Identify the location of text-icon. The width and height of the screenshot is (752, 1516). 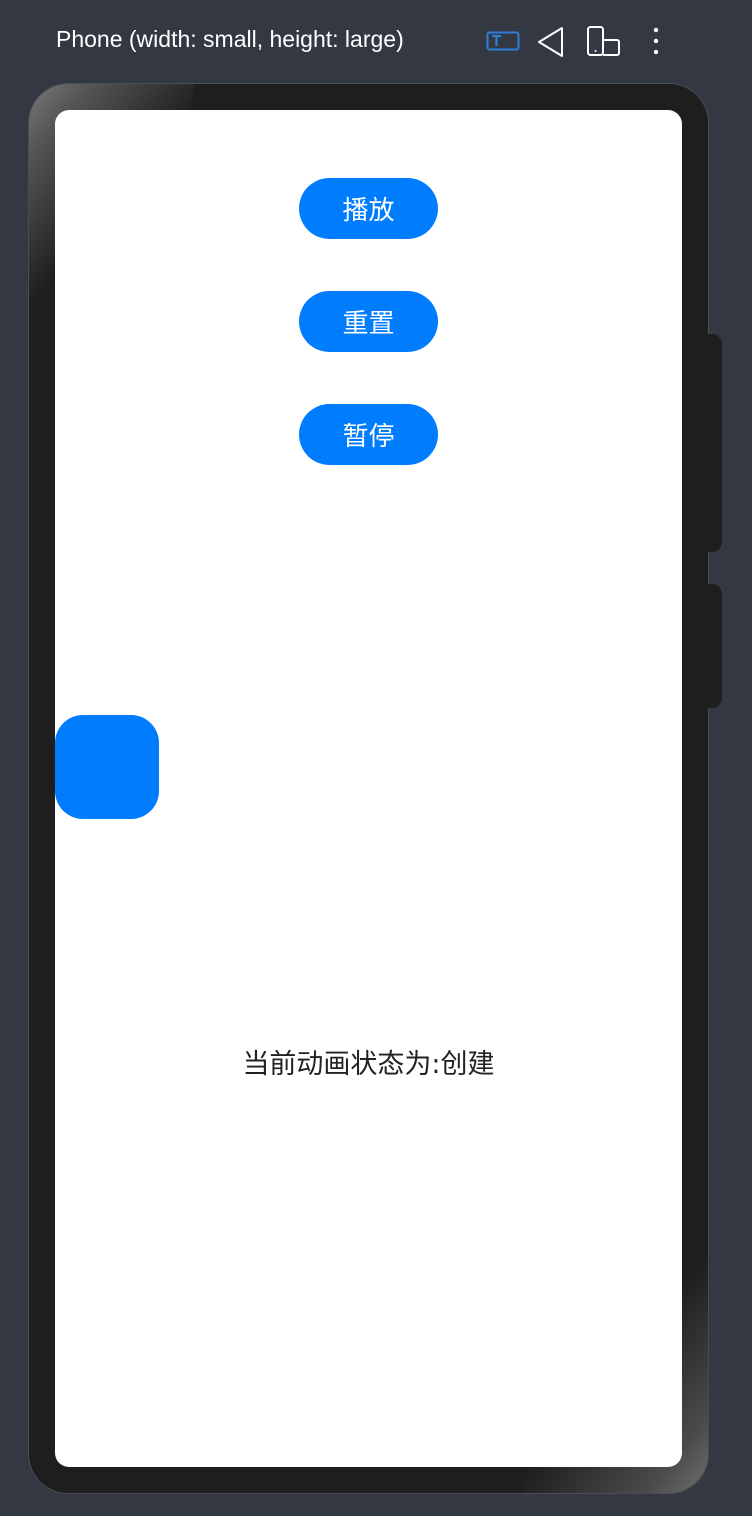
(503, 42).